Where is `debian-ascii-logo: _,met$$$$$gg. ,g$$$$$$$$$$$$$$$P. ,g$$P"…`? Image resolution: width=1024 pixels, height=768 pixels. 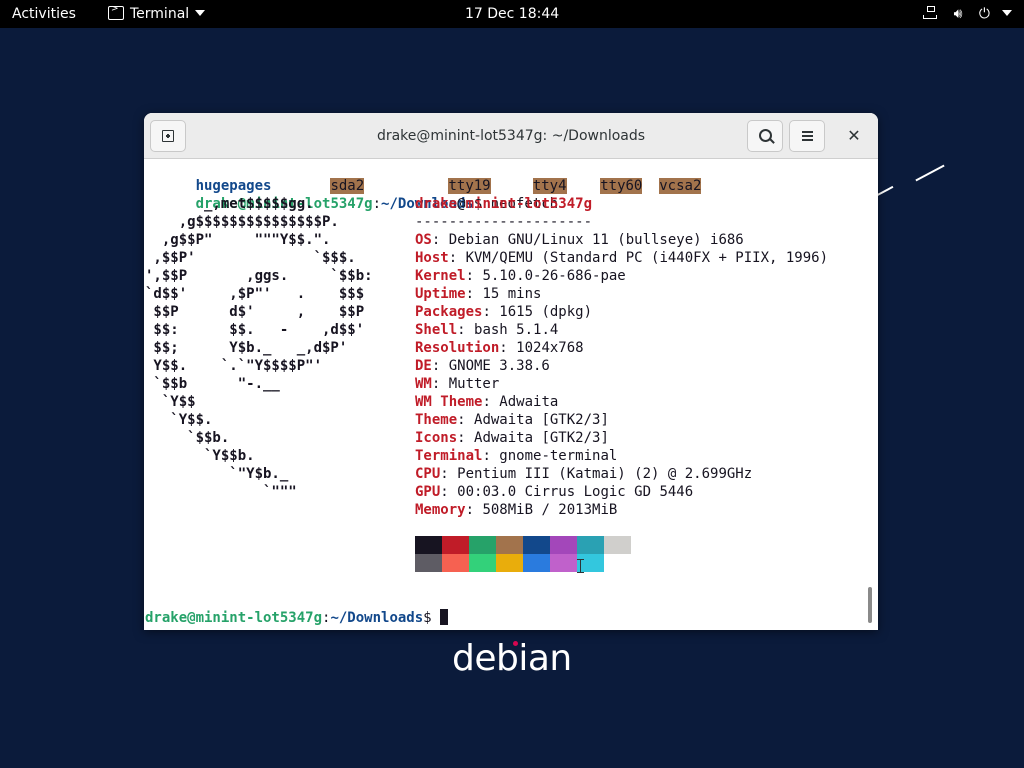
debian-ascii-logo: _,met$$$$$gg. ,g$$$$$$$$$$$$$$$P. ,g$$P"… is located at coordinates (259, 348).